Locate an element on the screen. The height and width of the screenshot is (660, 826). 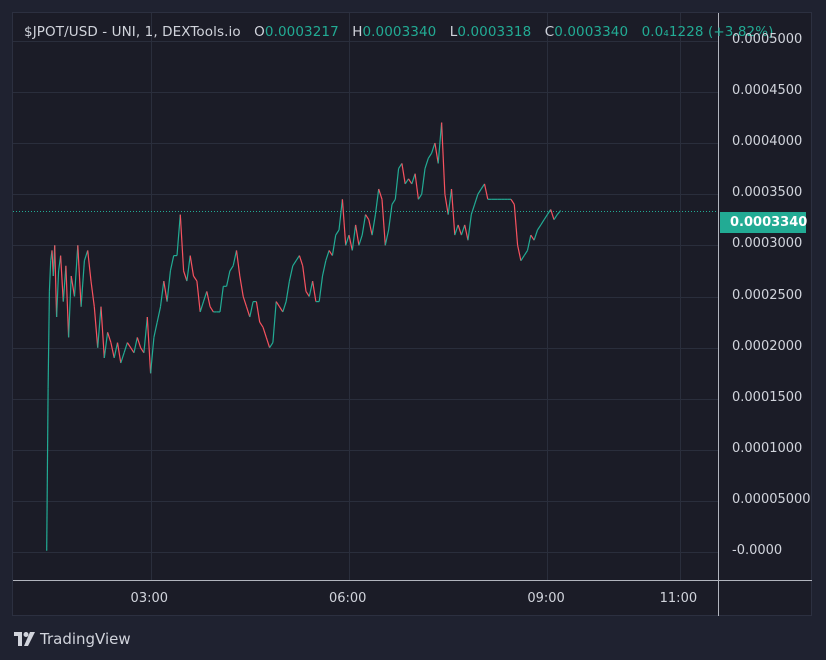
high-value: 0.0003340 is located at coordinates (399, 32).